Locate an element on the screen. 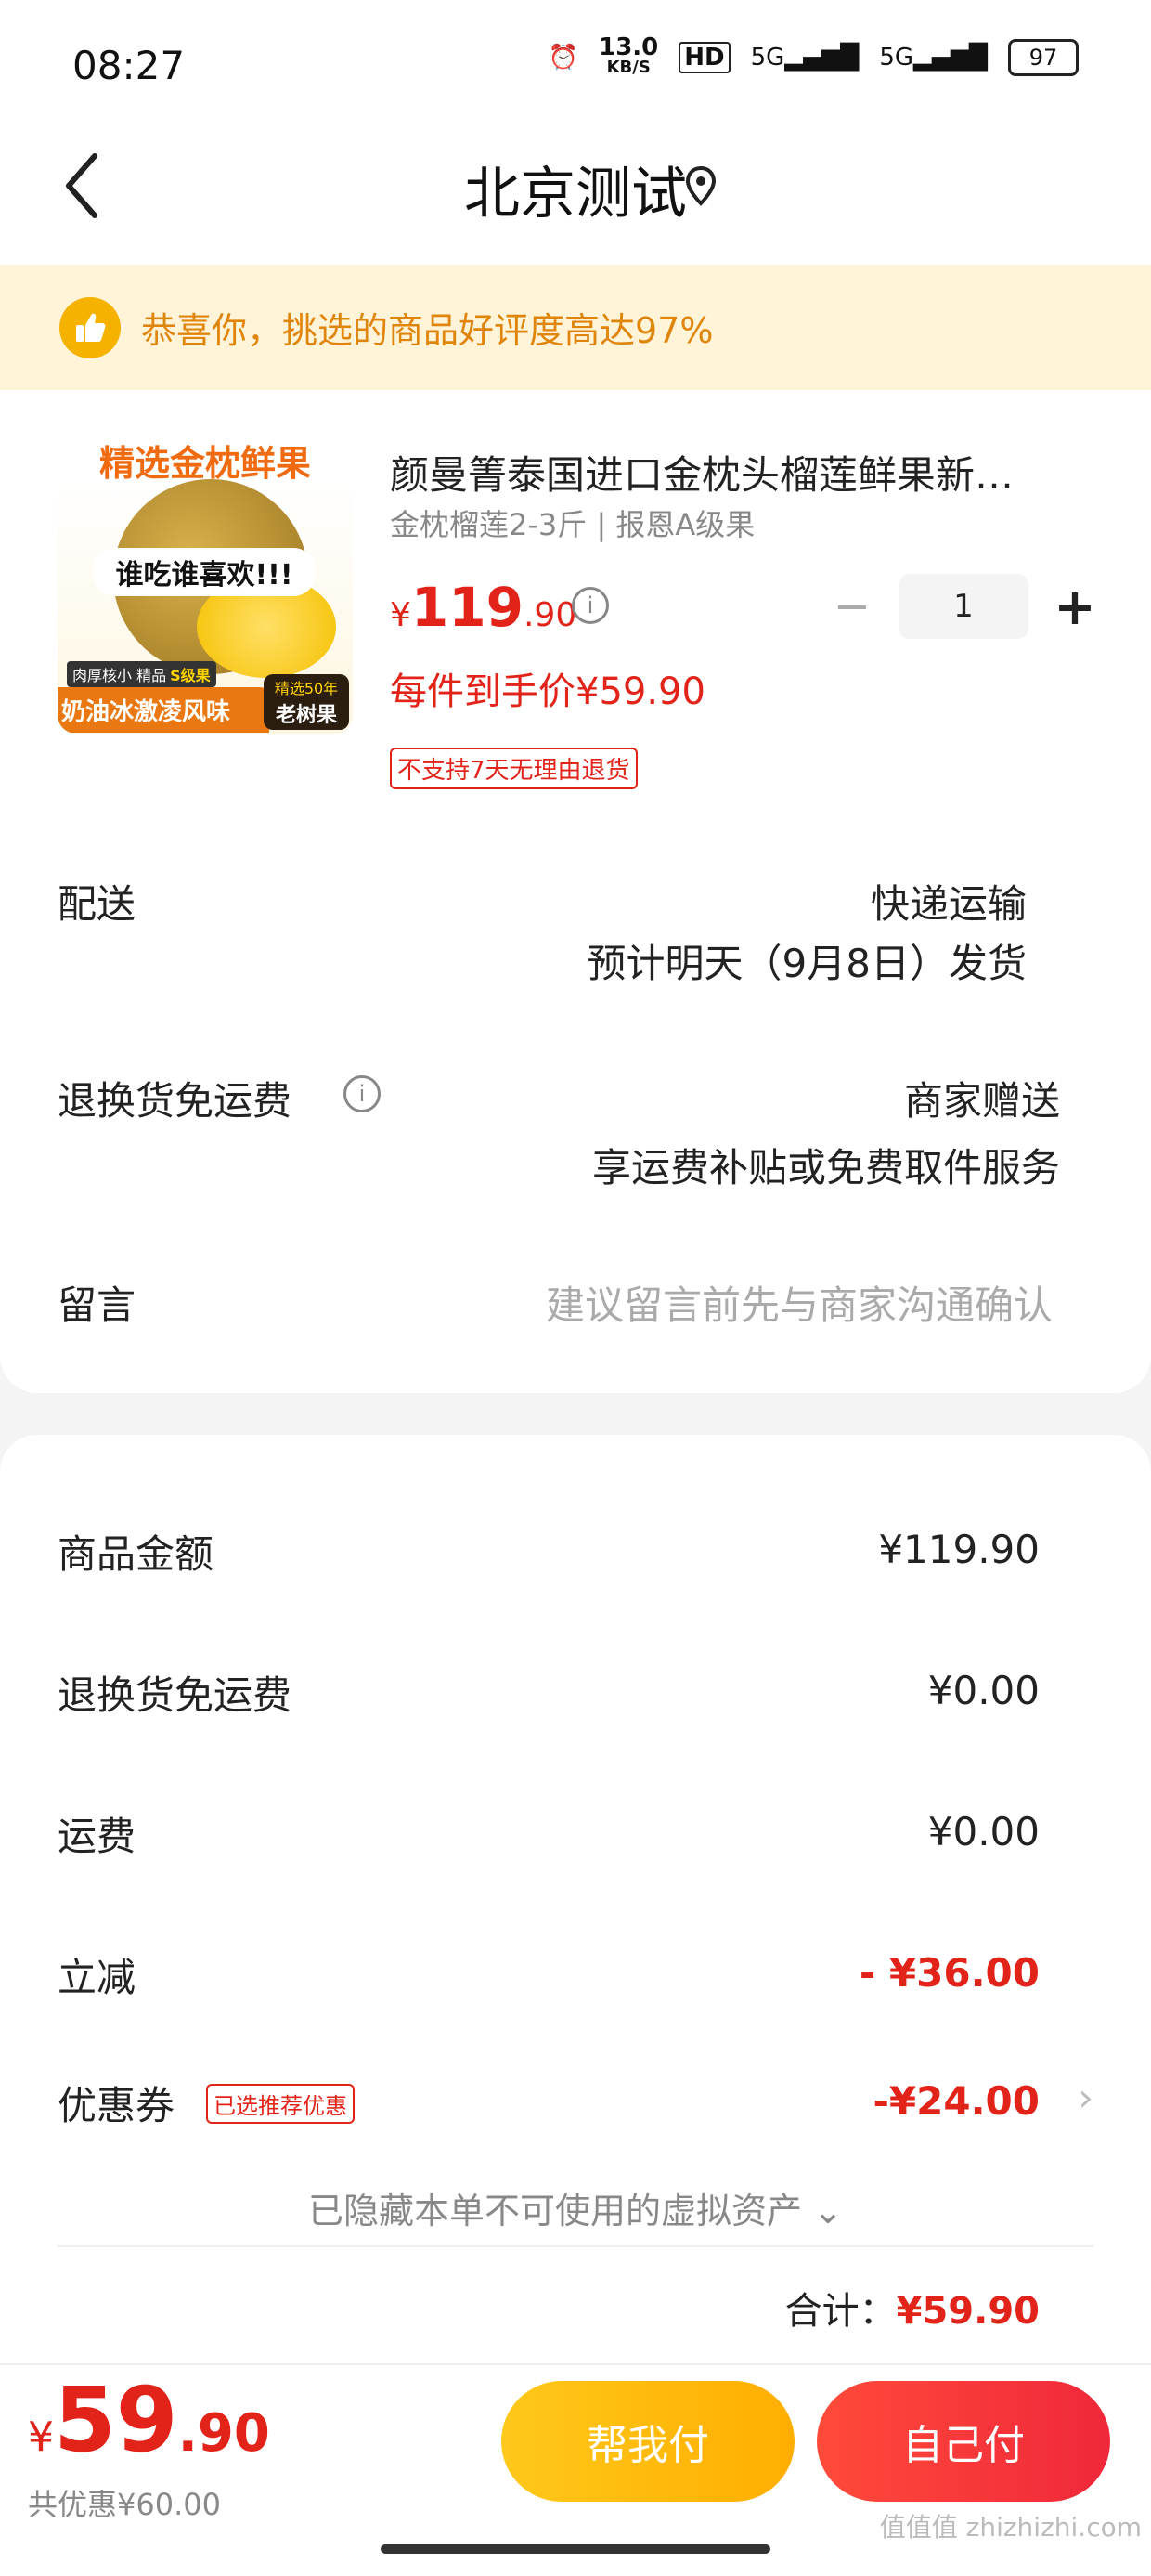 This screenshot has height=2576, width=1151. return-shipping-label: 退换货免运费 is located at coordinates (175, 1101).